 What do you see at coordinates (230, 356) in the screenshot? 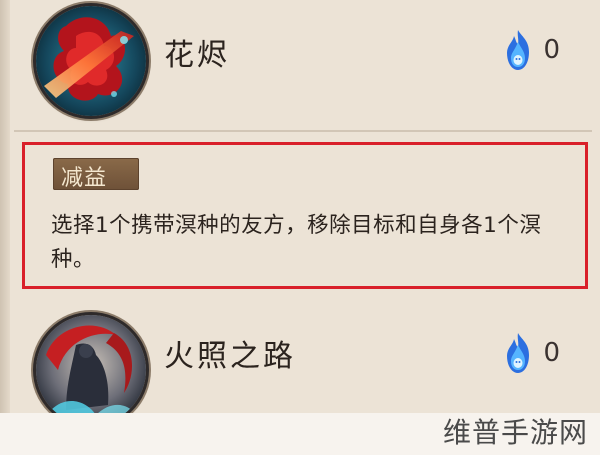
I see `skill-name: 火照之路` at bounding box center [230, 356].